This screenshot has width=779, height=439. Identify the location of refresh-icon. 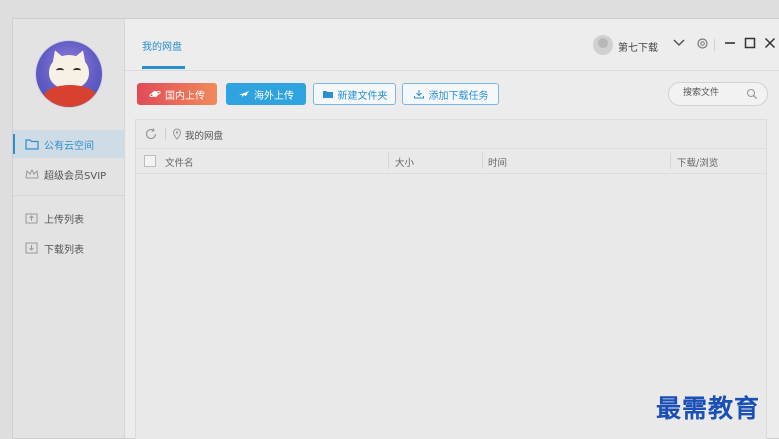
(151, 134).